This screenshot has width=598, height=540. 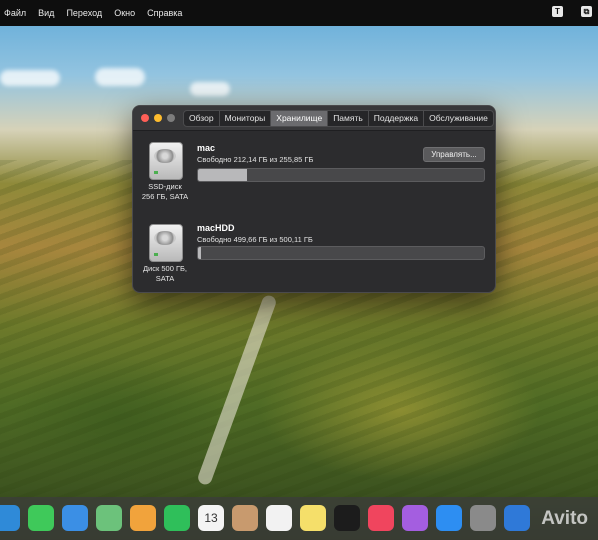 What do you see at coordinates (255, 239) in the screenshot?
I see `volume-free-space: Свободно 499,66 ГБ из 500,11 ГБ` at bounding box center [255, 239].